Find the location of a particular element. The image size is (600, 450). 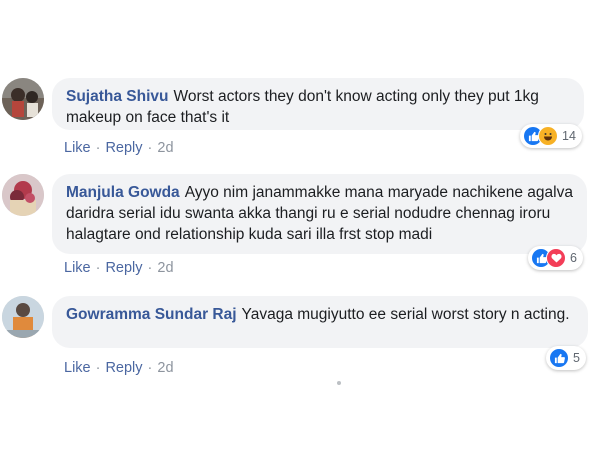

comment-author: Gowramma Sundar Raj is located at coordinates (151, 314).